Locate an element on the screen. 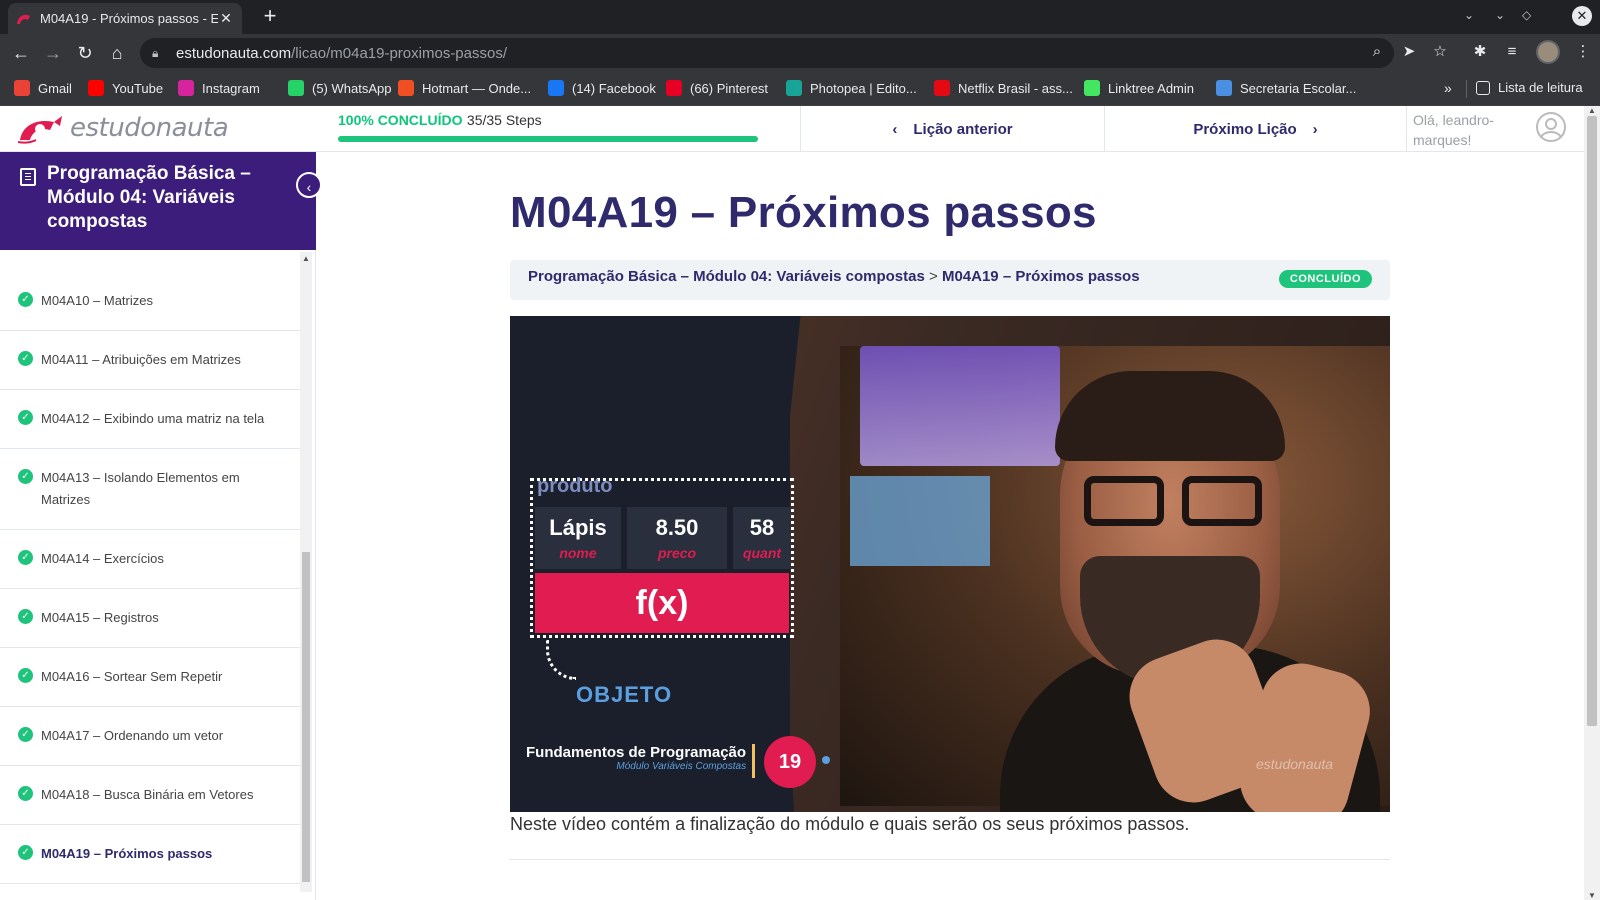  bookmark-pinterest: (66) Pinterest is located at coordinates (717, 88).